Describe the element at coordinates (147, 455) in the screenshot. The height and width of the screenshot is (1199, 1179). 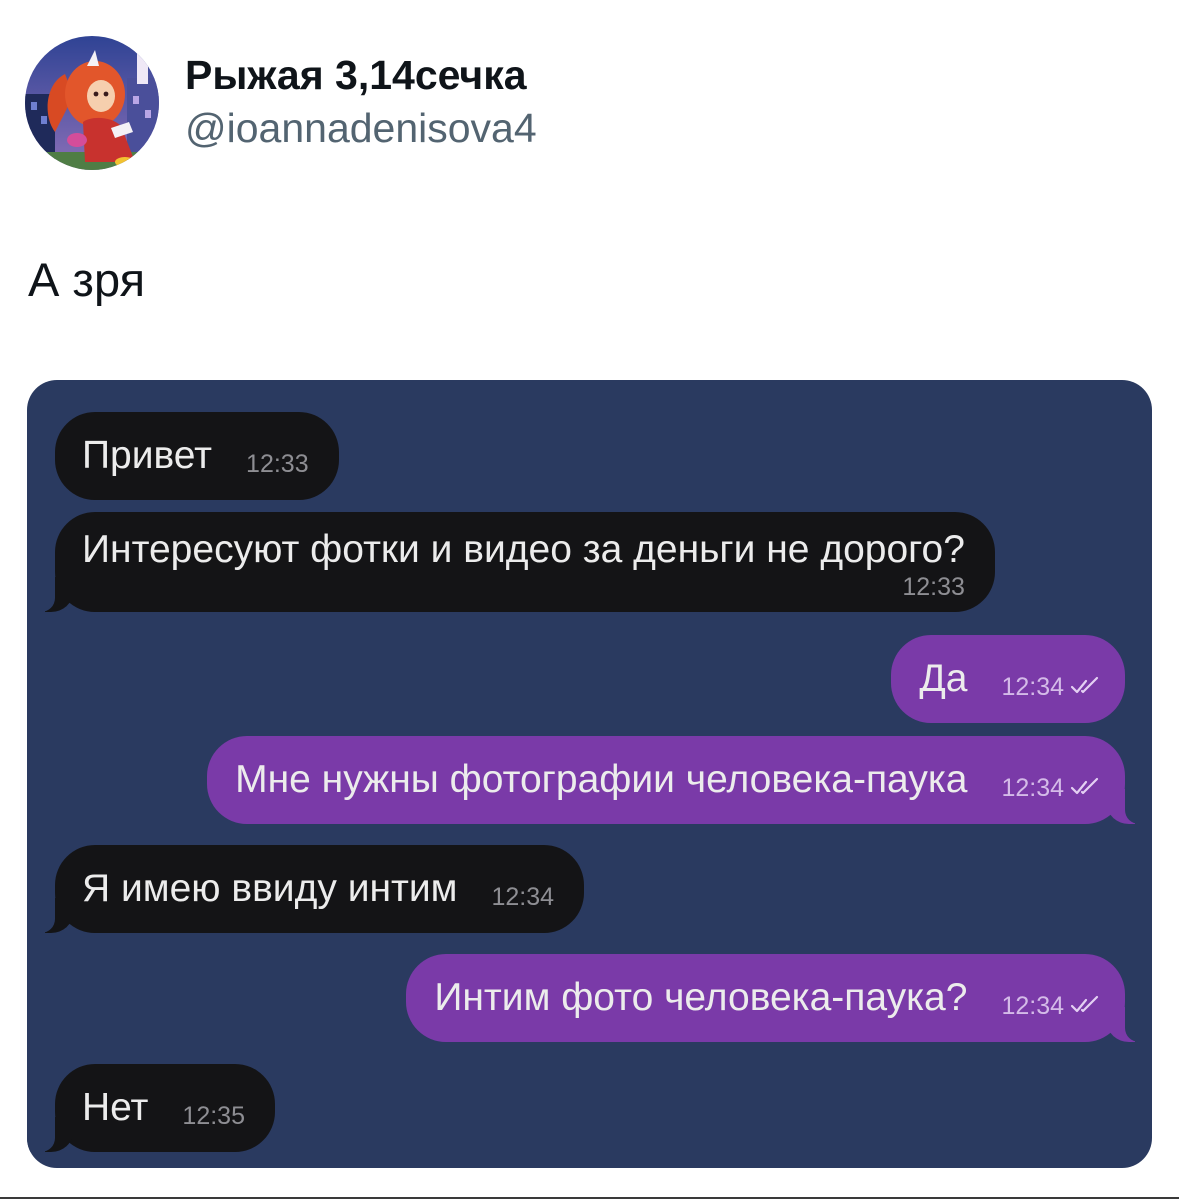
I see `message-text: Привет` at that location.